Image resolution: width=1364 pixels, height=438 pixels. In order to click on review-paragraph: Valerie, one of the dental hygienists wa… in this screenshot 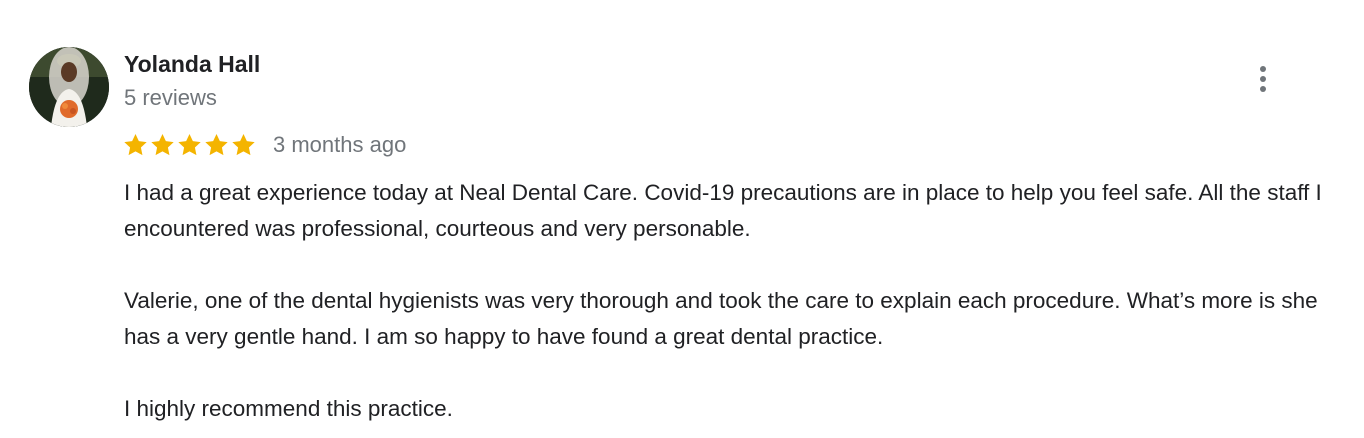, I will do `click(721, 318)`.